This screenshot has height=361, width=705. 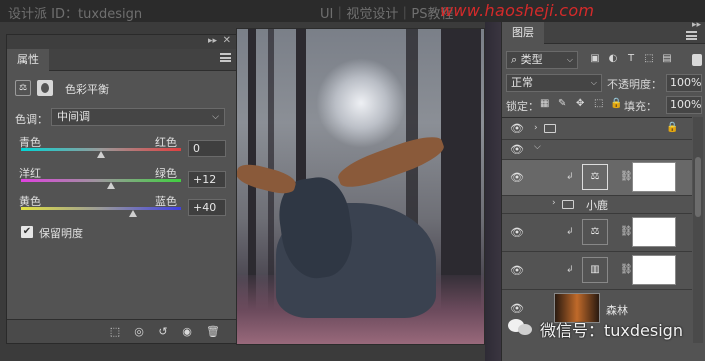 What do you see at coordinates (207, 148) in the screenshot?
I see `slider-value-field: 0` at bounding box center [207, 148].